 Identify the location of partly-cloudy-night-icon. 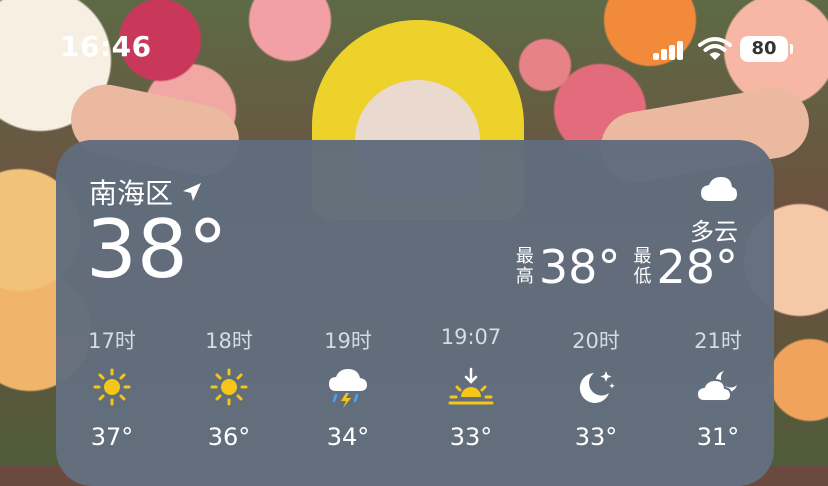
(716, 386).